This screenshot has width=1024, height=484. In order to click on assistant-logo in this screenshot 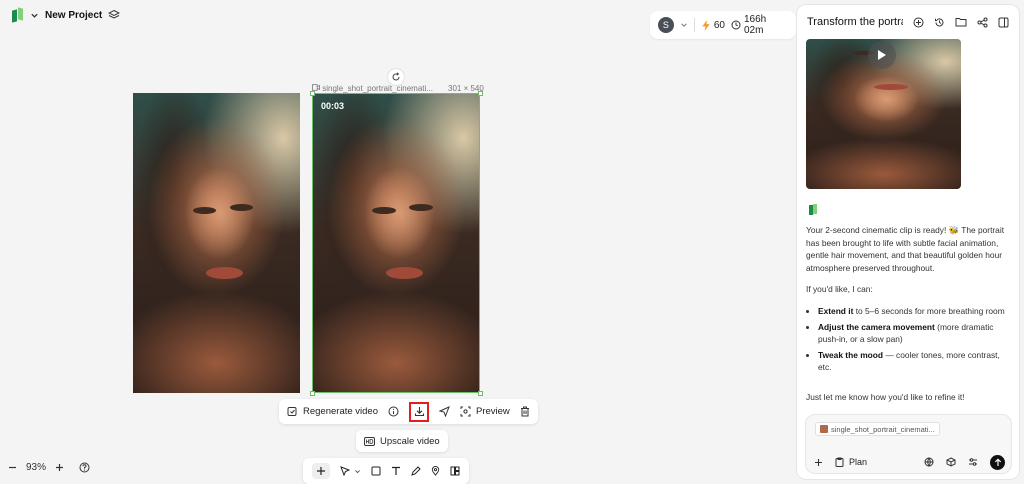, I will do `click(813, 209)`.